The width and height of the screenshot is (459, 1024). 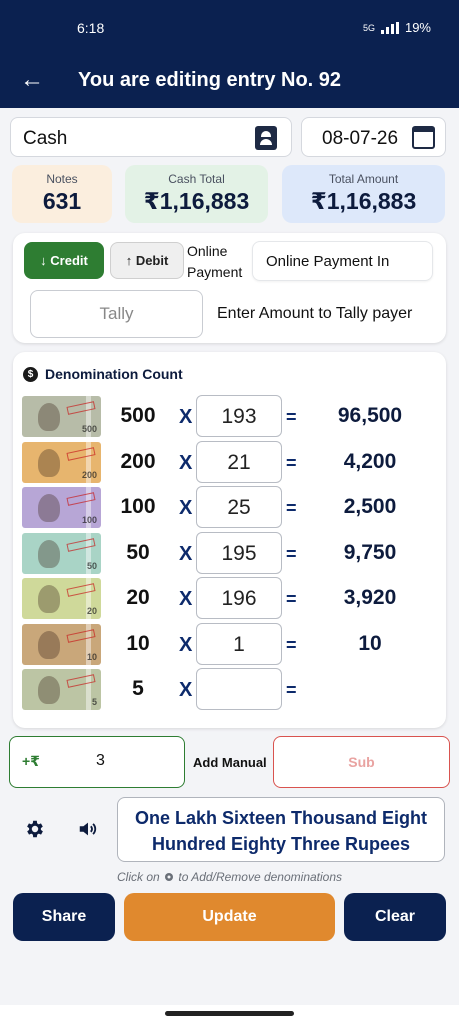 I want to click on credit-button: ↓ Credit, so click(x=64, y=260).